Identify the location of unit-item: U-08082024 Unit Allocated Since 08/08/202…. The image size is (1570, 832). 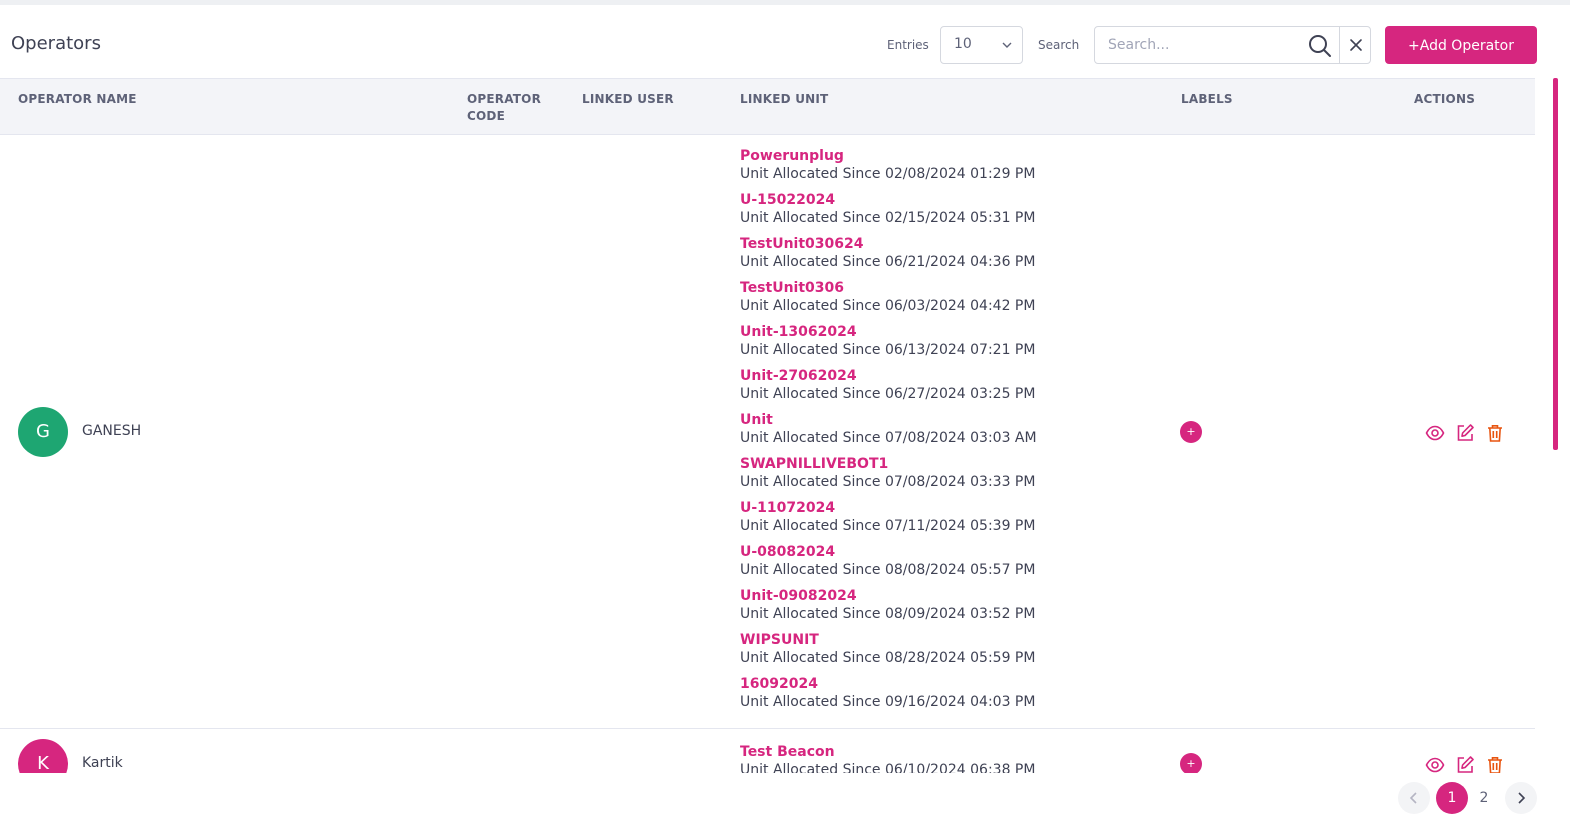
(888, 565).